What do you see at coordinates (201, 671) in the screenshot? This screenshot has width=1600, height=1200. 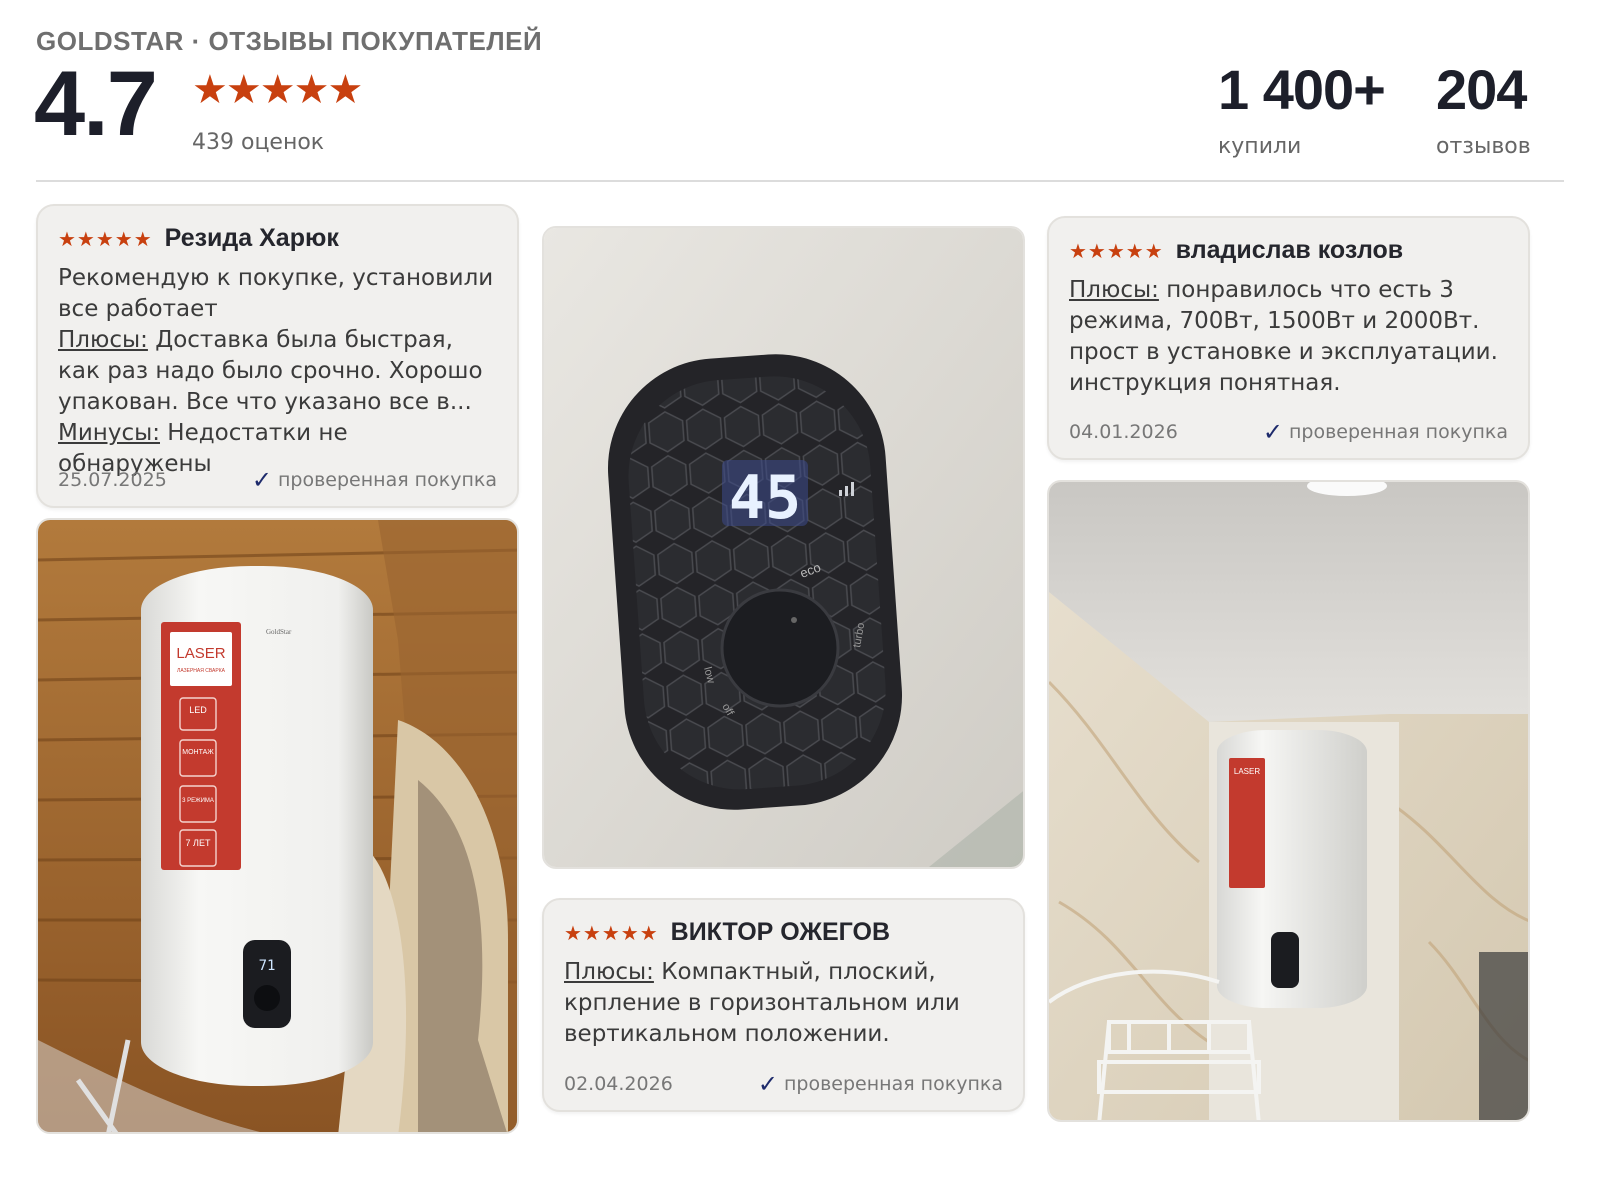 I see `heater-brand-sublabel: ЛАЗЕРНАЯ СВАРКА` at bounding box center [201, 671].